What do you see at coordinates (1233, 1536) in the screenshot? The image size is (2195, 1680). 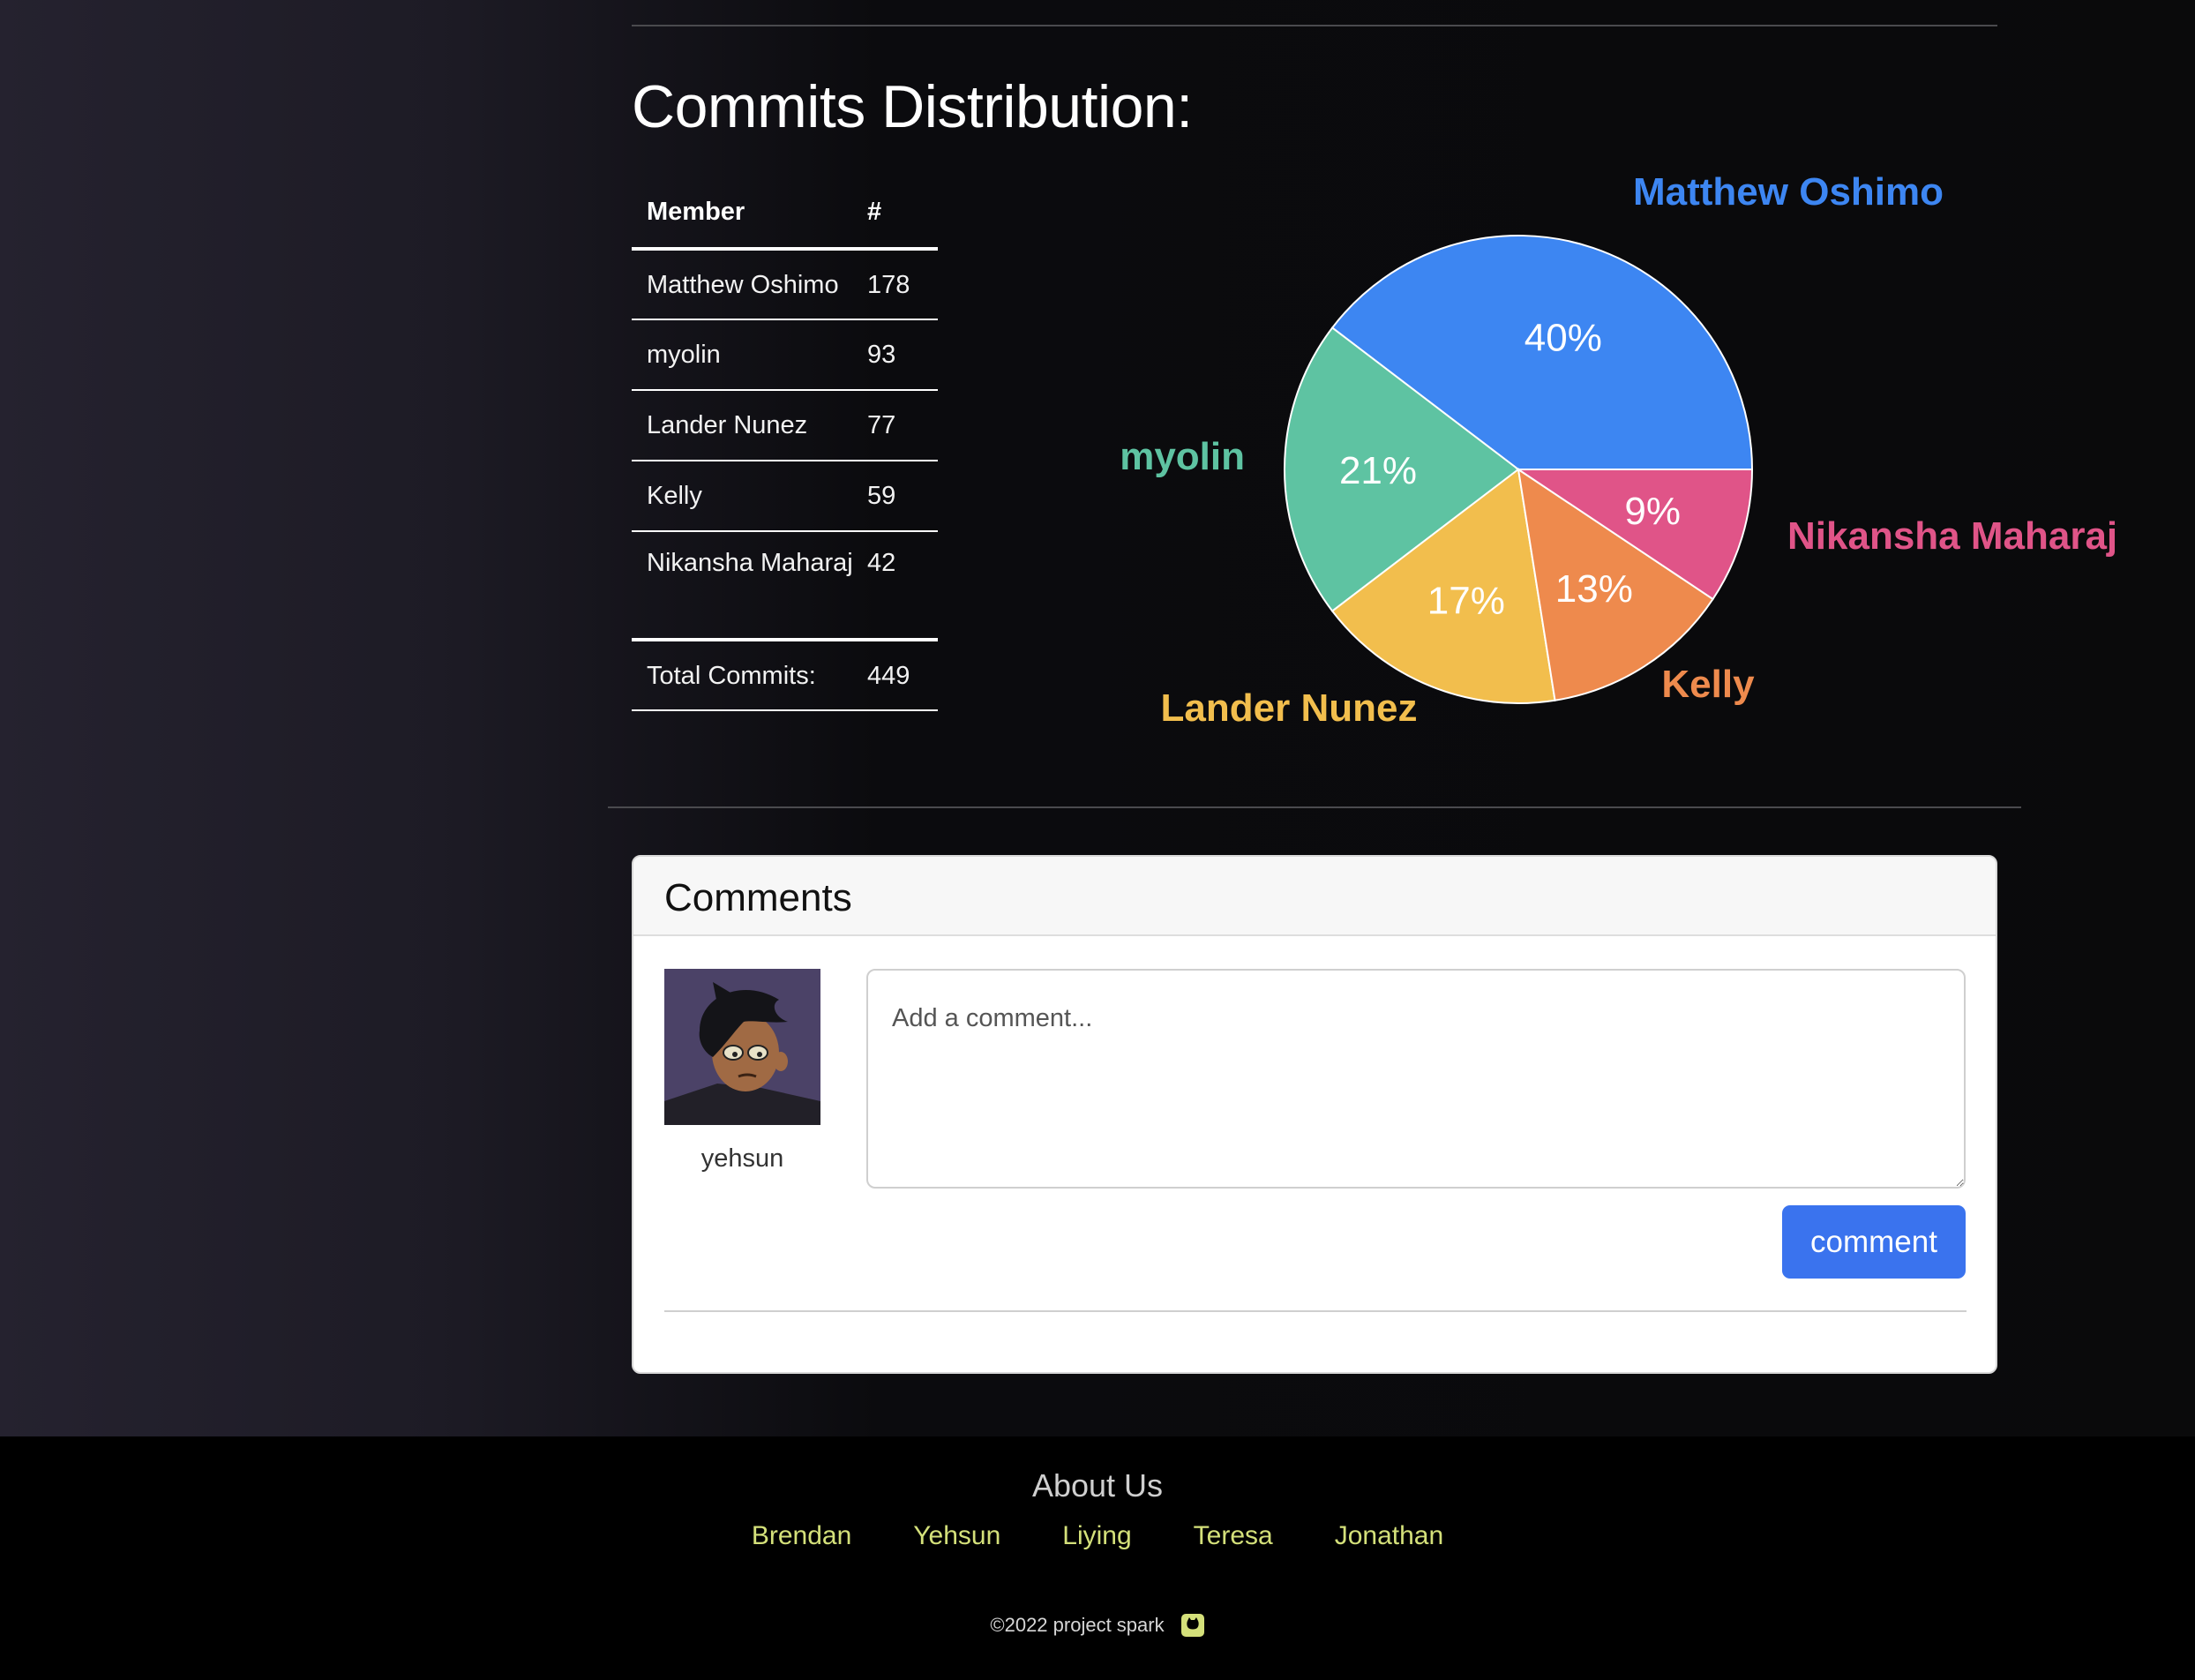 I see `footer-link-teresa: Teresa` at bounding box center [1233, 1536].